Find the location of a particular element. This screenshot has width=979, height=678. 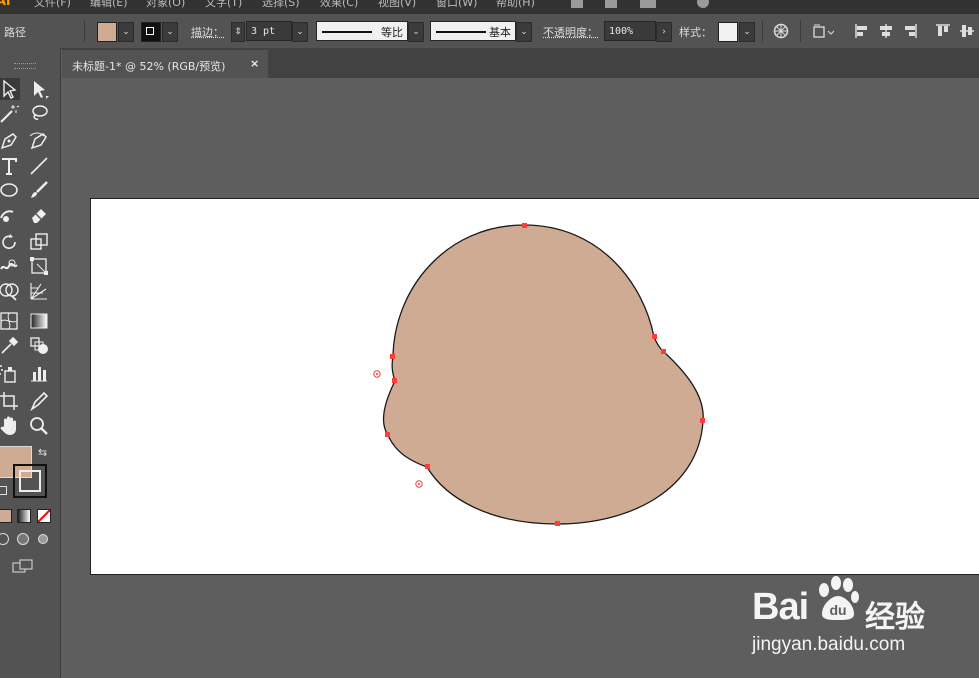

shape-builder-icon is located at coordinates (10, 291).